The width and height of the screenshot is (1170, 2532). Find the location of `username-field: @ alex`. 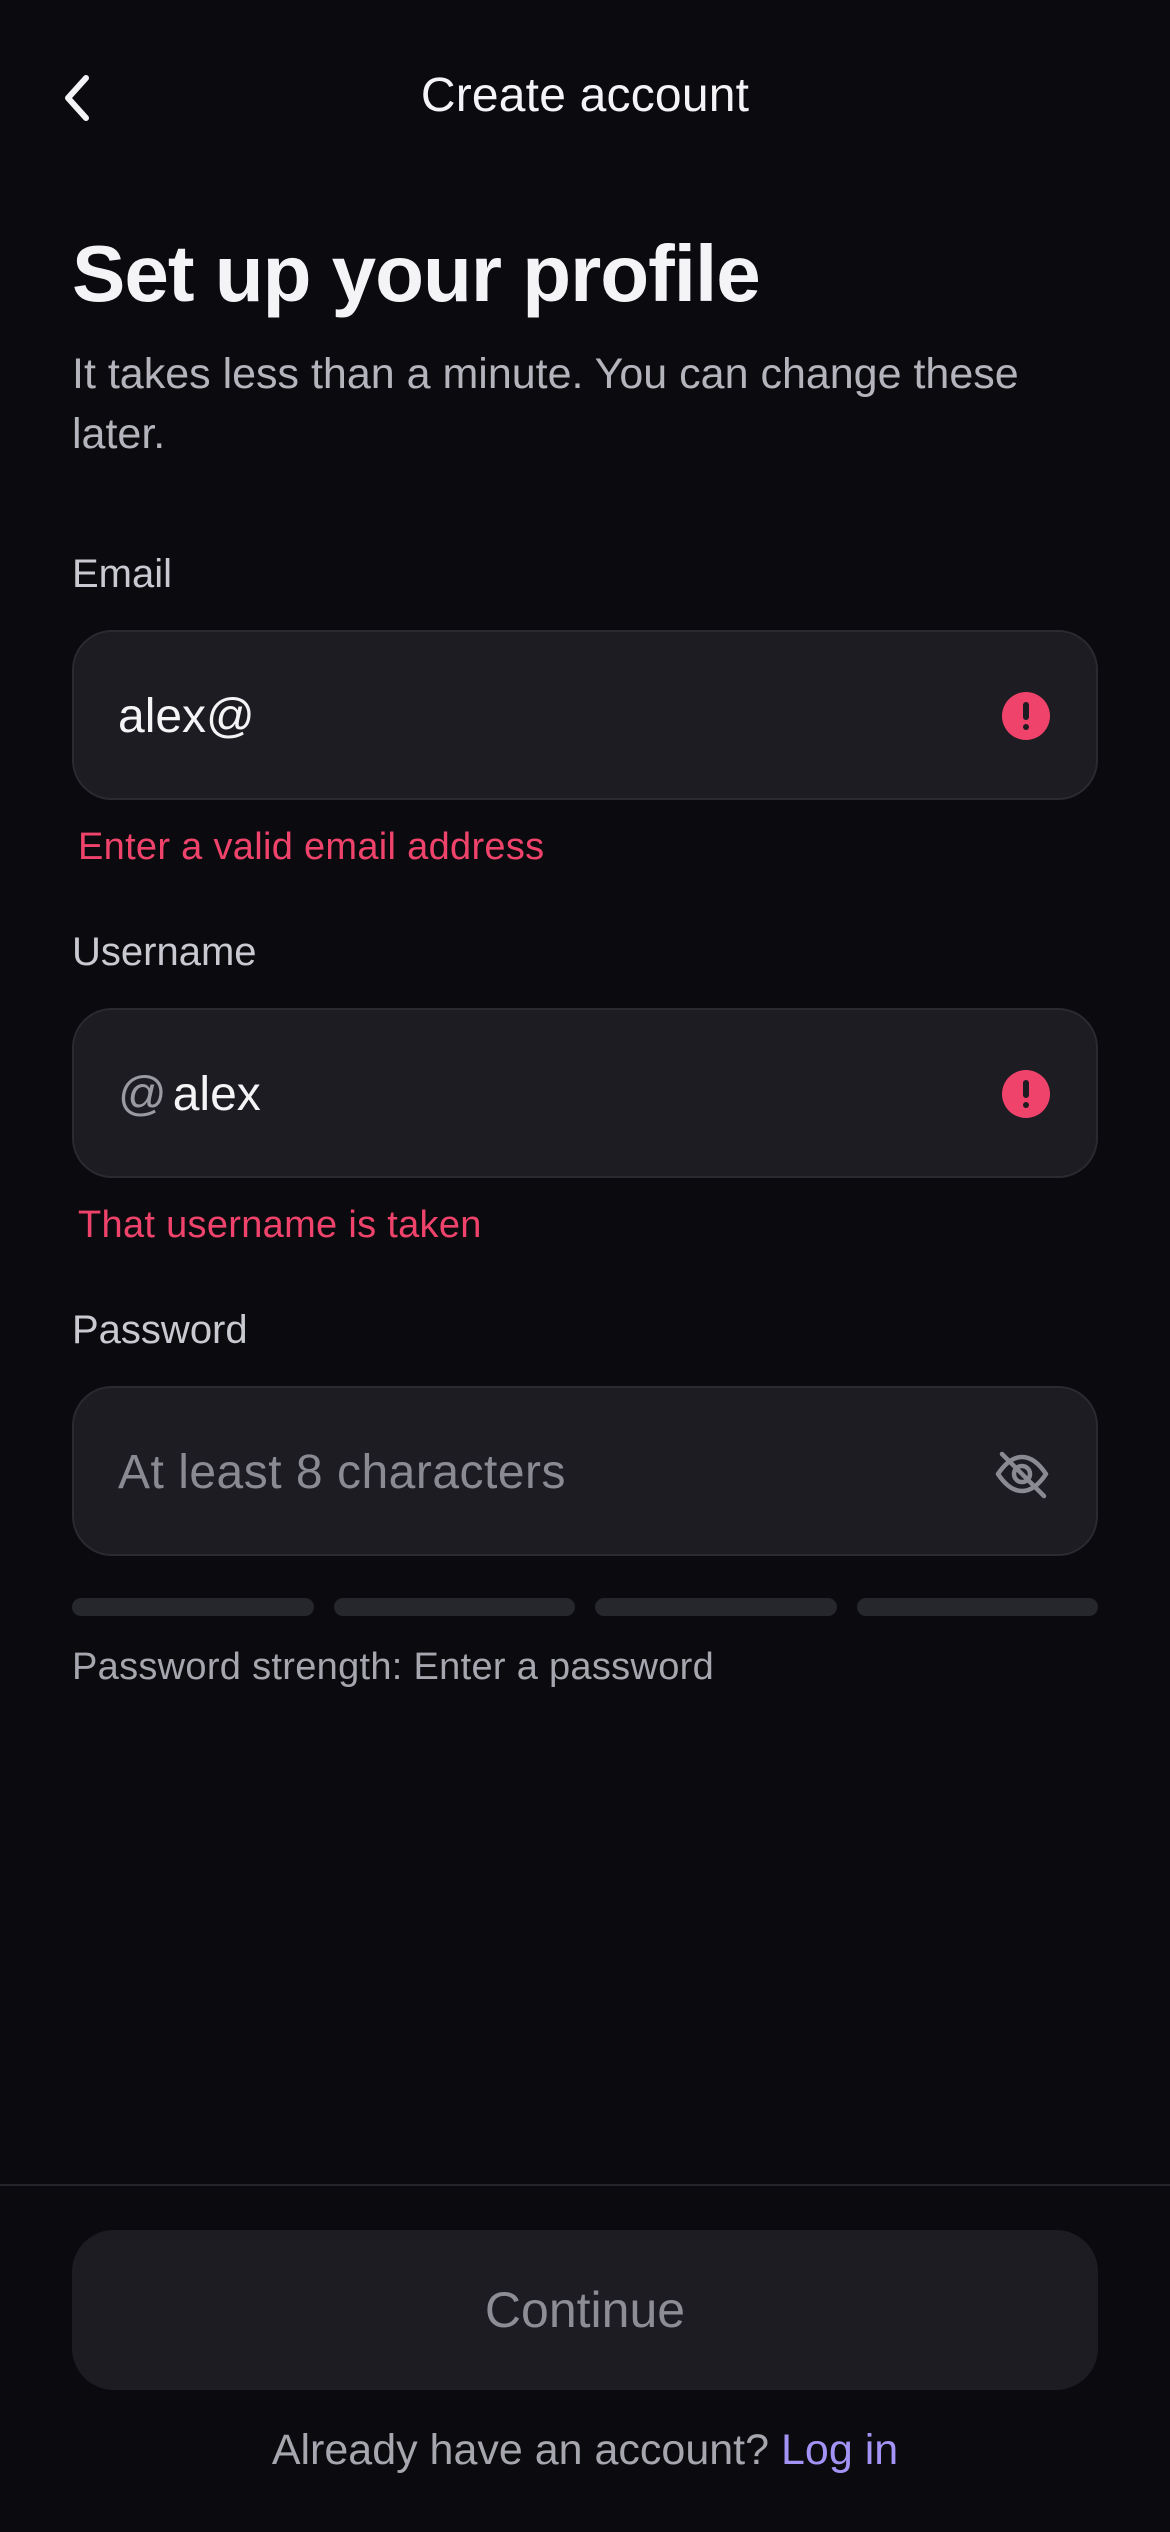

username-field: @ alex is located at coordinates (585, 1093).